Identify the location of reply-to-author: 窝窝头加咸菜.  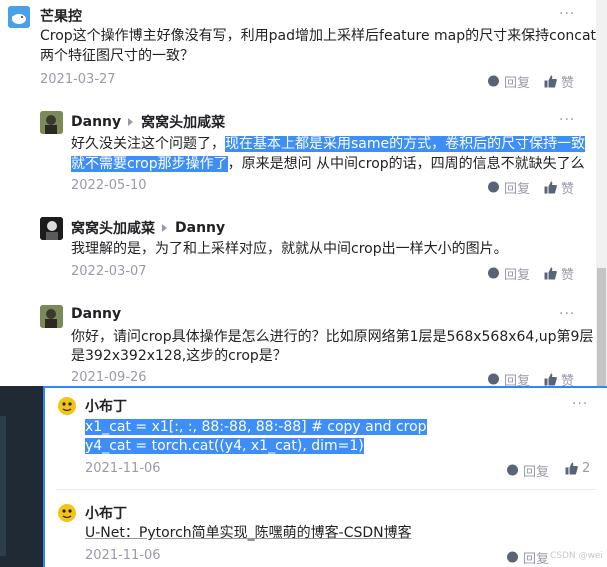
(183, 122).